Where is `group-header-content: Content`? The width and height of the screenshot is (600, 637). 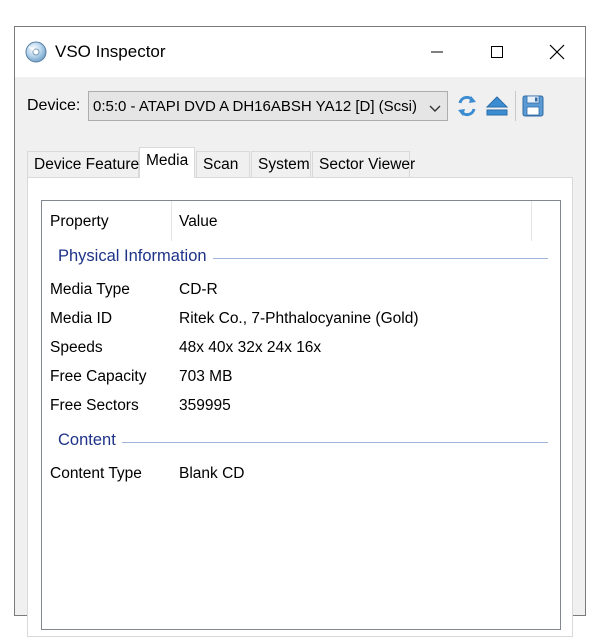
group-header-content: Content is located at coordinates (303, 442).